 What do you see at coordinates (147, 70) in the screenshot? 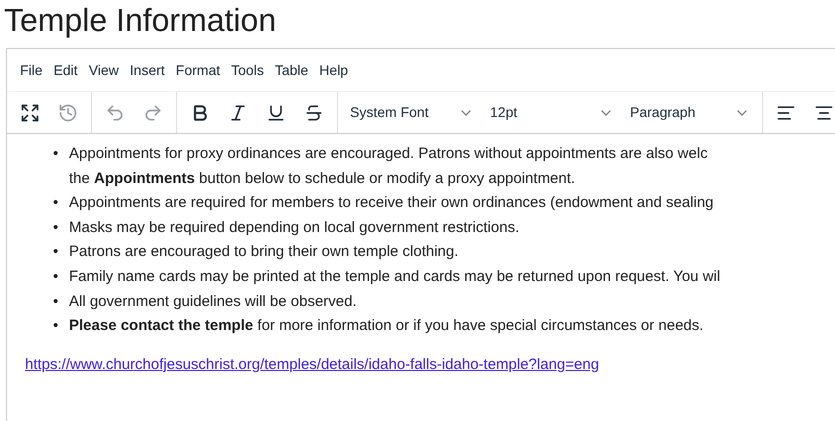
I see `menu-item: Insert` at bounding box center [147, 70].